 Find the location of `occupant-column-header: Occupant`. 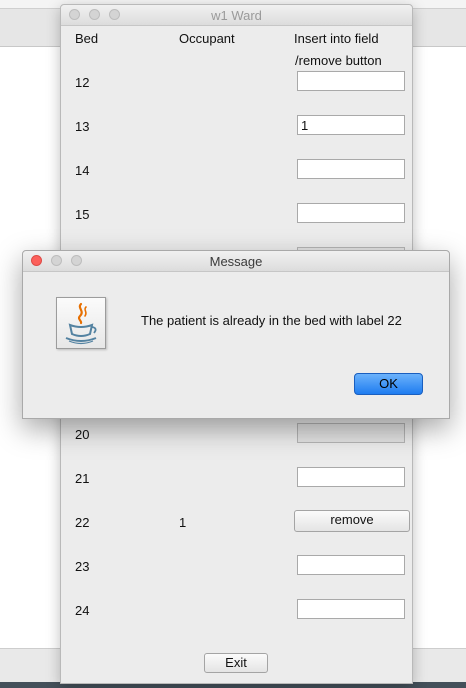

occupant-column-header: Occupant is located at coordinates (207, 38).